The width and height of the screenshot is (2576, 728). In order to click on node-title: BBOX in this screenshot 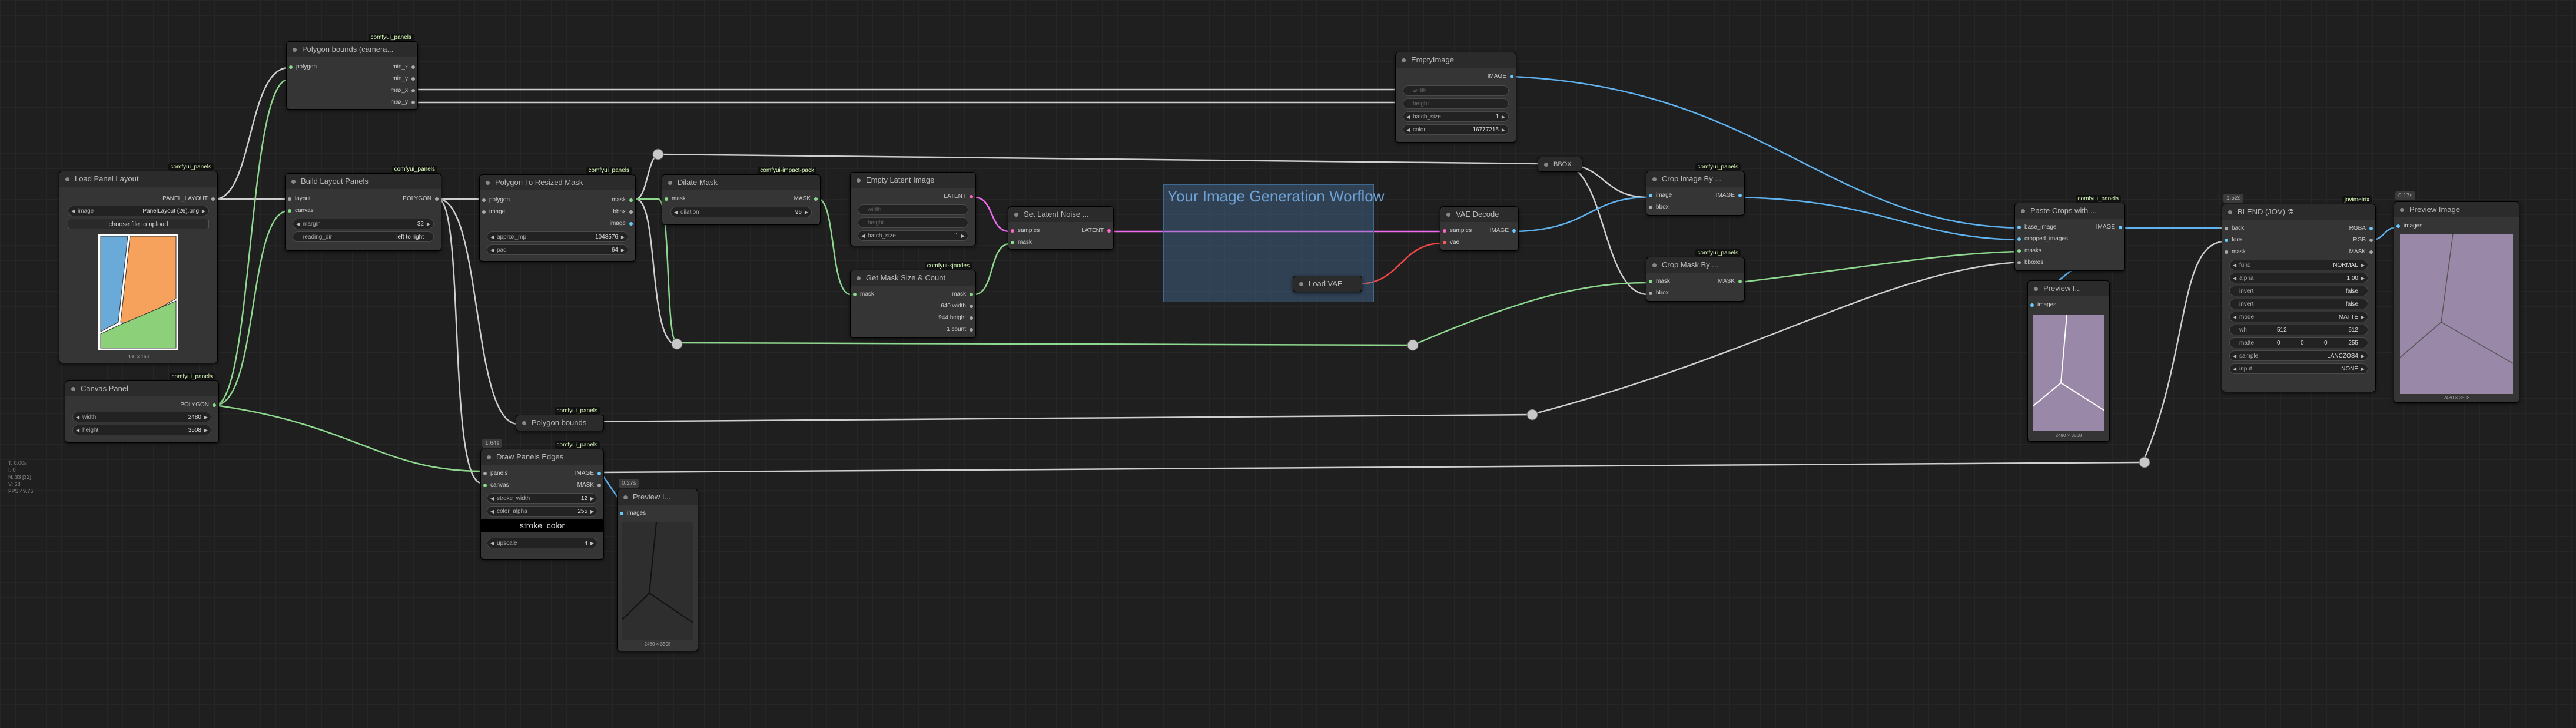, I will do `click(1560, 164)`.